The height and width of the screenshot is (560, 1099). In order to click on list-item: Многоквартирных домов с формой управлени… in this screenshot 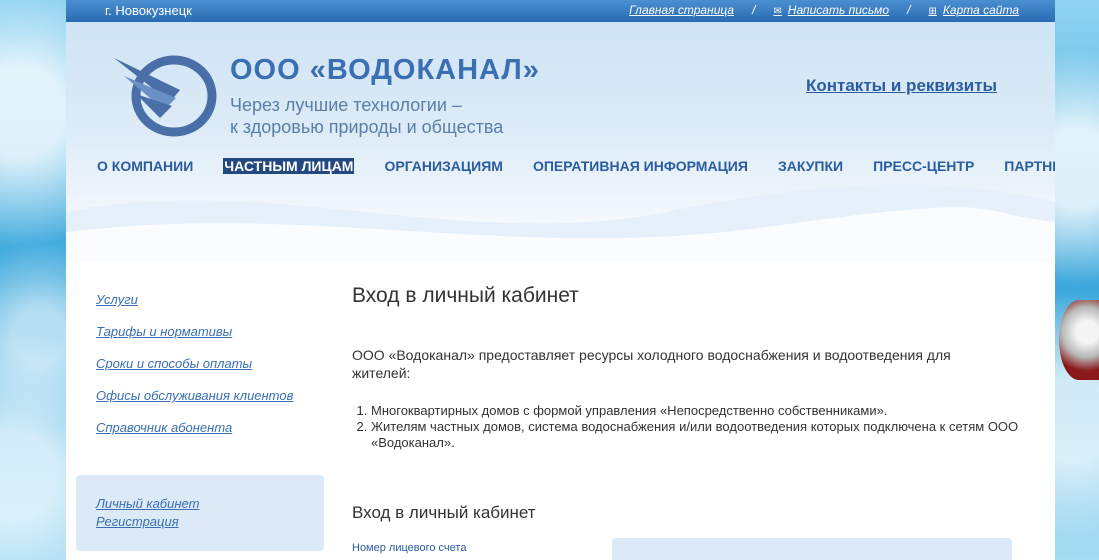, I will do `click(706, 411)`.